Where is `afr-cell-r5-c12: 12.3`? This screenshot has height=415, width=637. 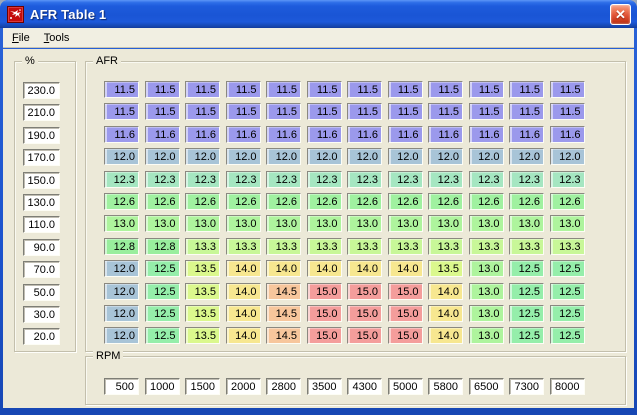
afr-cell-r5-c12: 12.3 is located at coordinates (567, 179).